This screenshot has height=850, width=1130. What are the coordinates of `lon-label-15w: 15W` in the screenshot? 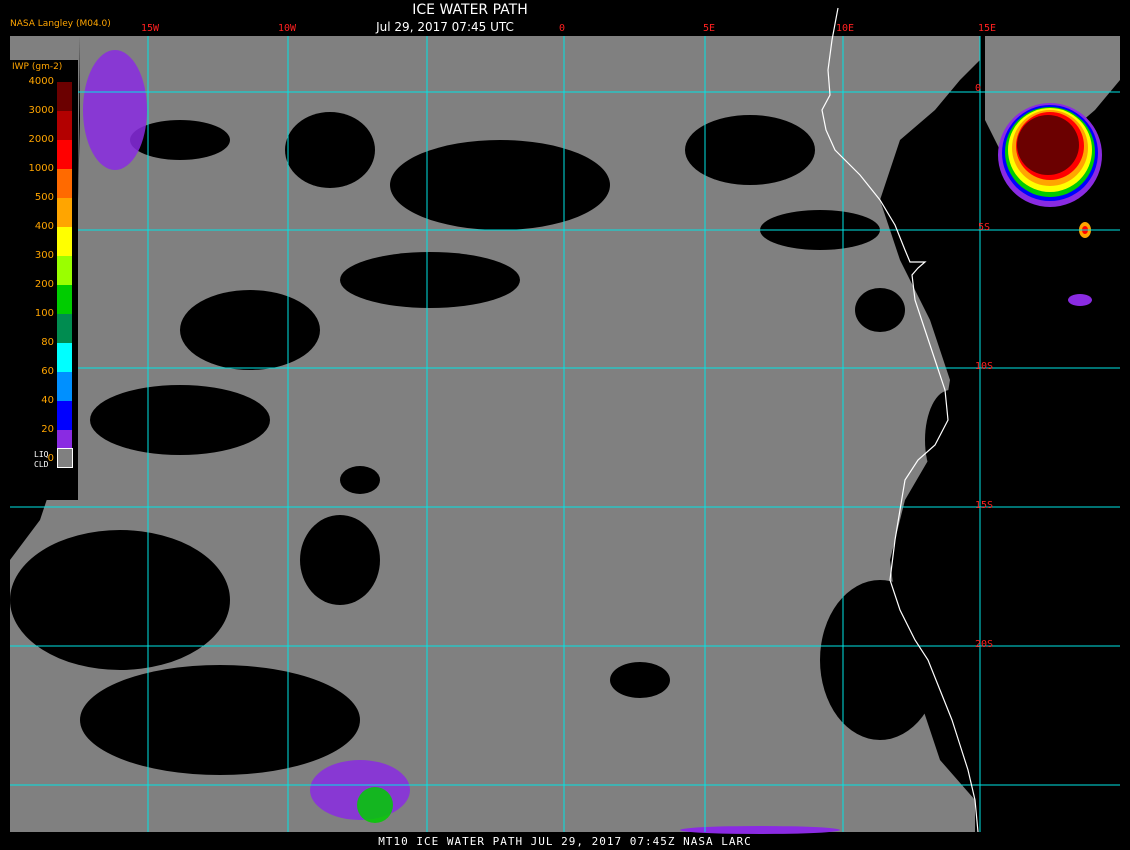 It's located at (150, 28).